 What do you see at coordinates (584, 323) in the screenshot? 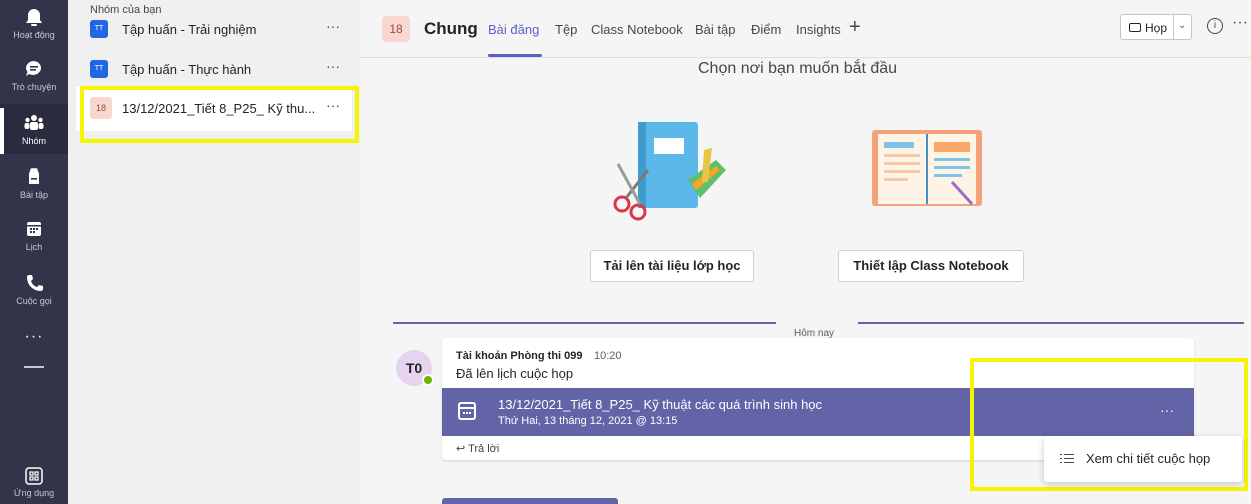
I see `date-divider-left` at bounding box center [584, 323].